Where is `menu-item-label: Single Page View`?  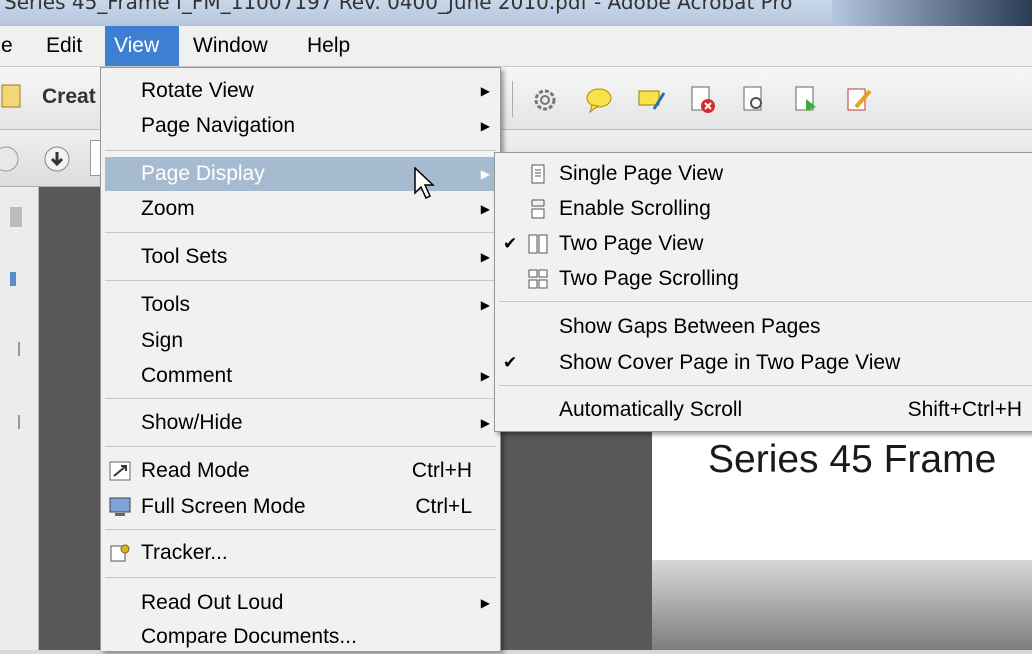
menu-item-label: Single Page View is located at coordinates (641, 173).